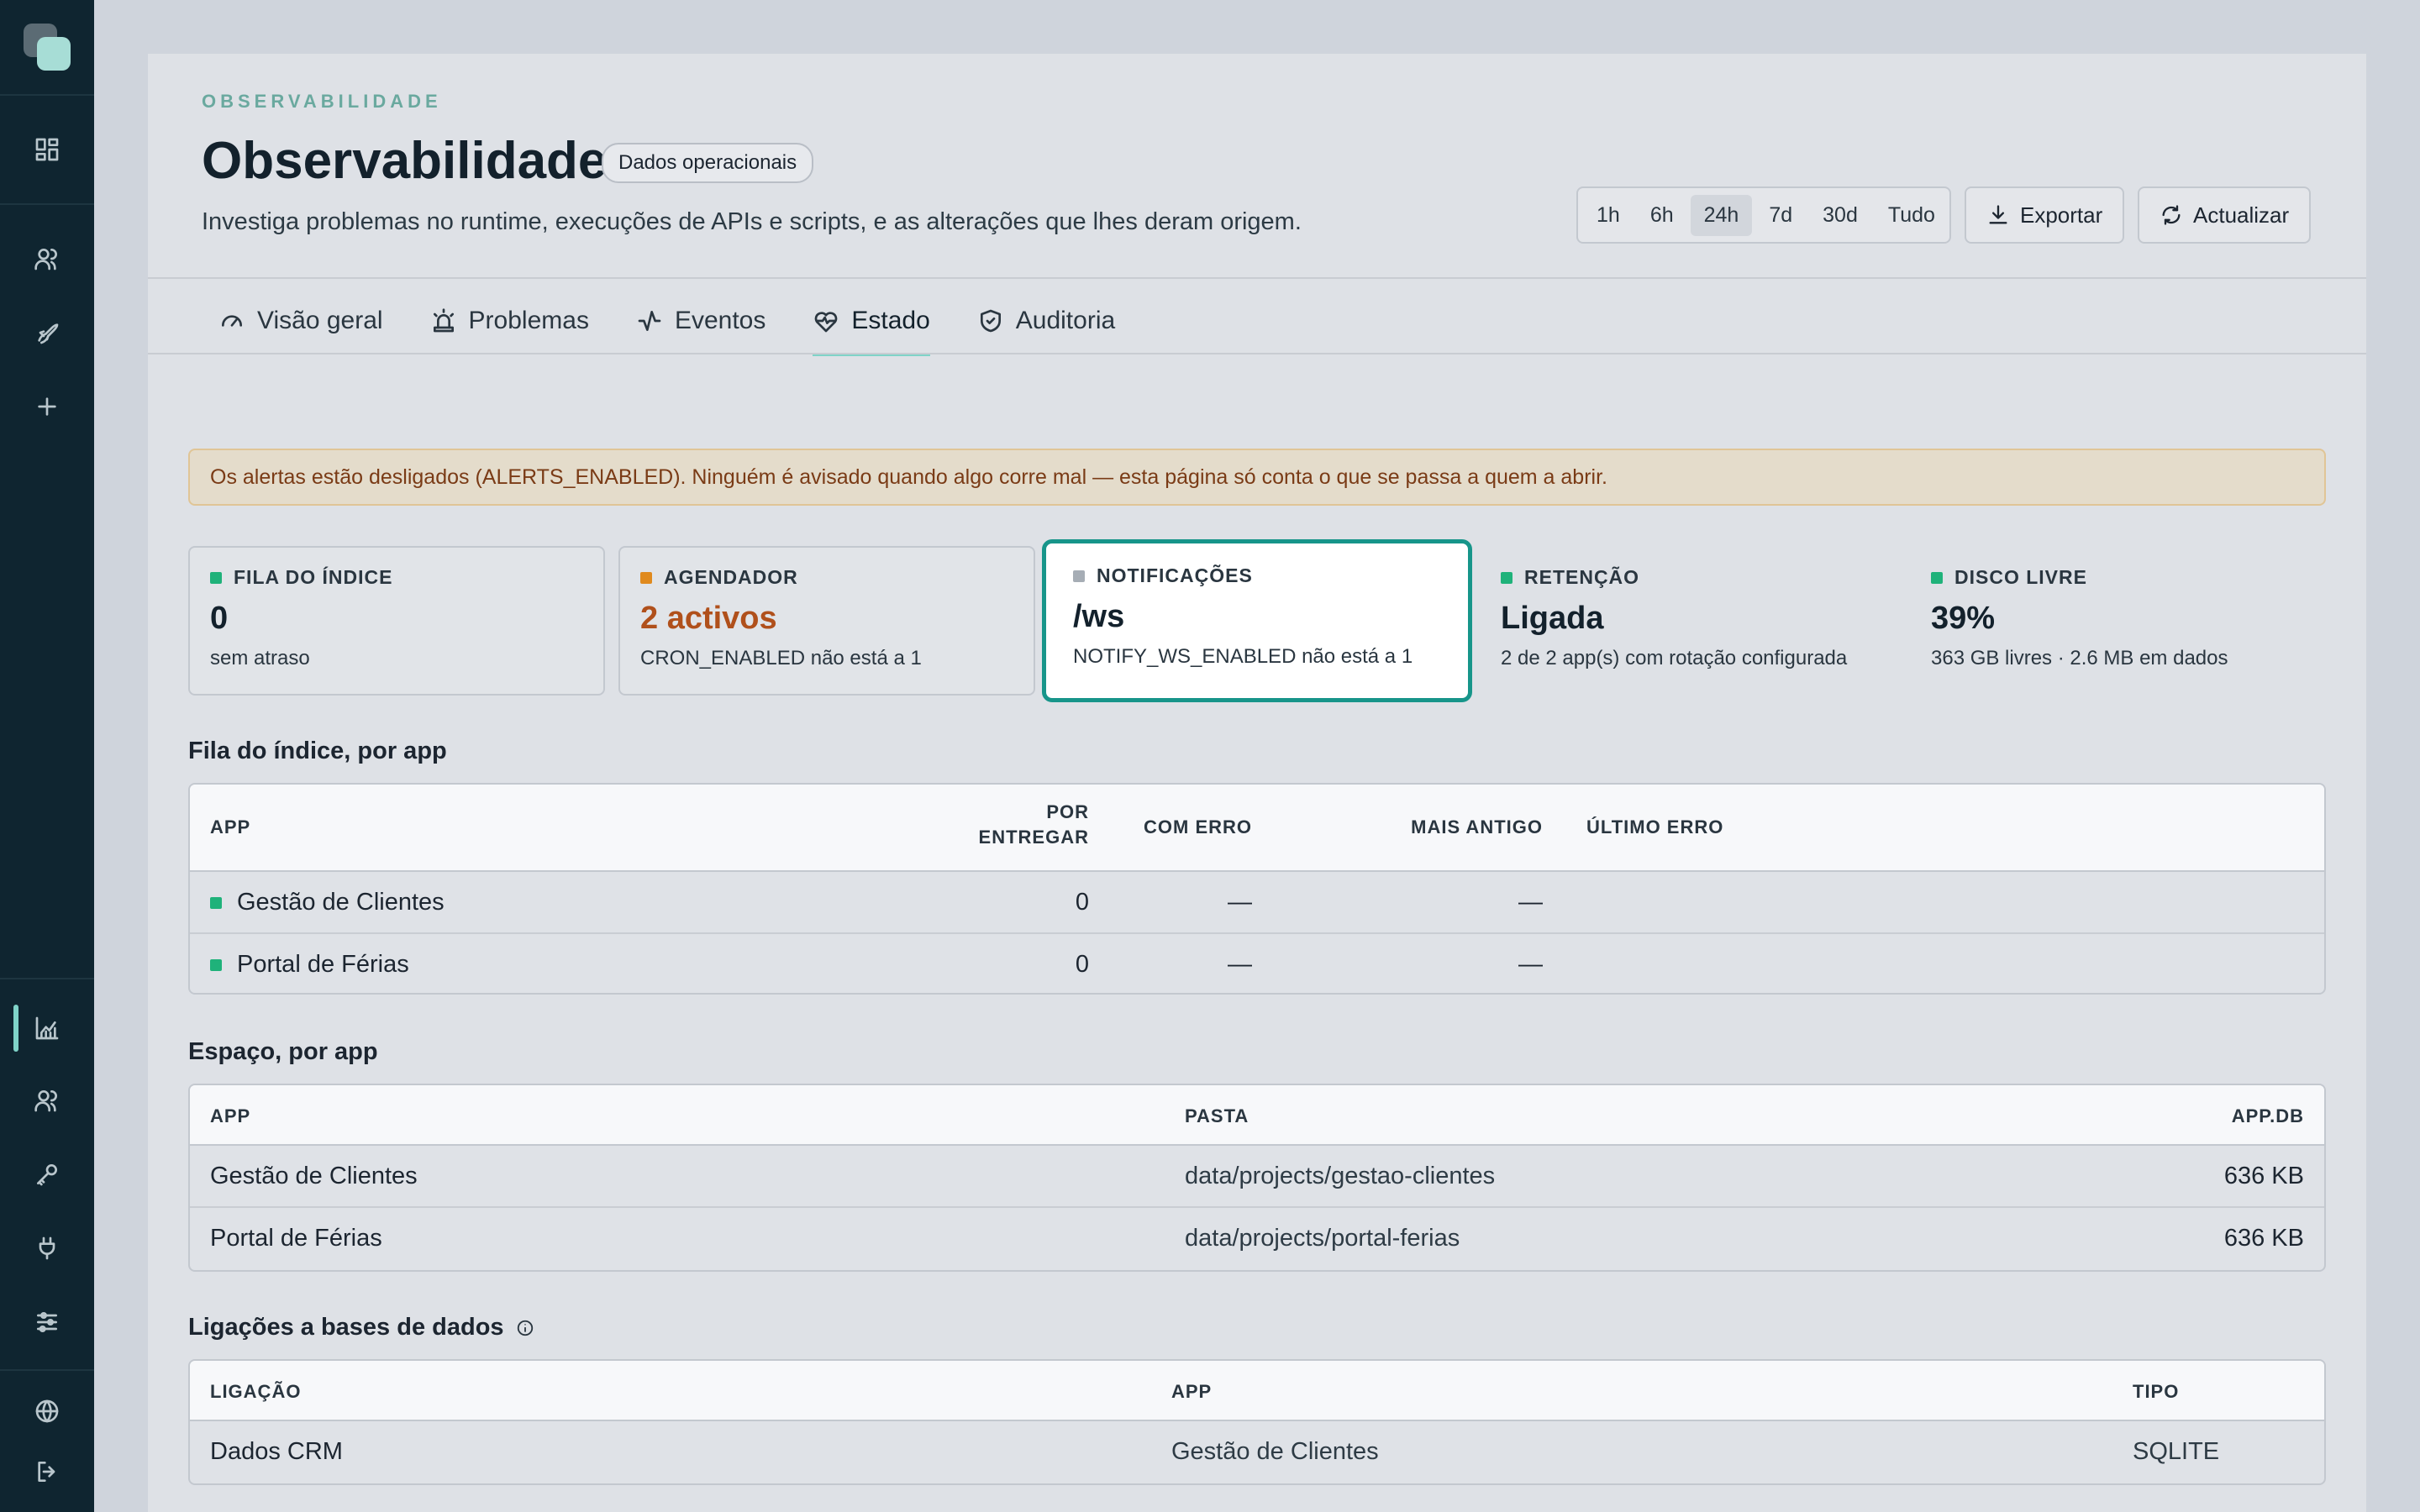 The height and width of the screenshot is (1512, 2420). I want to click on connections-title-text: Ligações a bases de dados, so click(346, 1327).